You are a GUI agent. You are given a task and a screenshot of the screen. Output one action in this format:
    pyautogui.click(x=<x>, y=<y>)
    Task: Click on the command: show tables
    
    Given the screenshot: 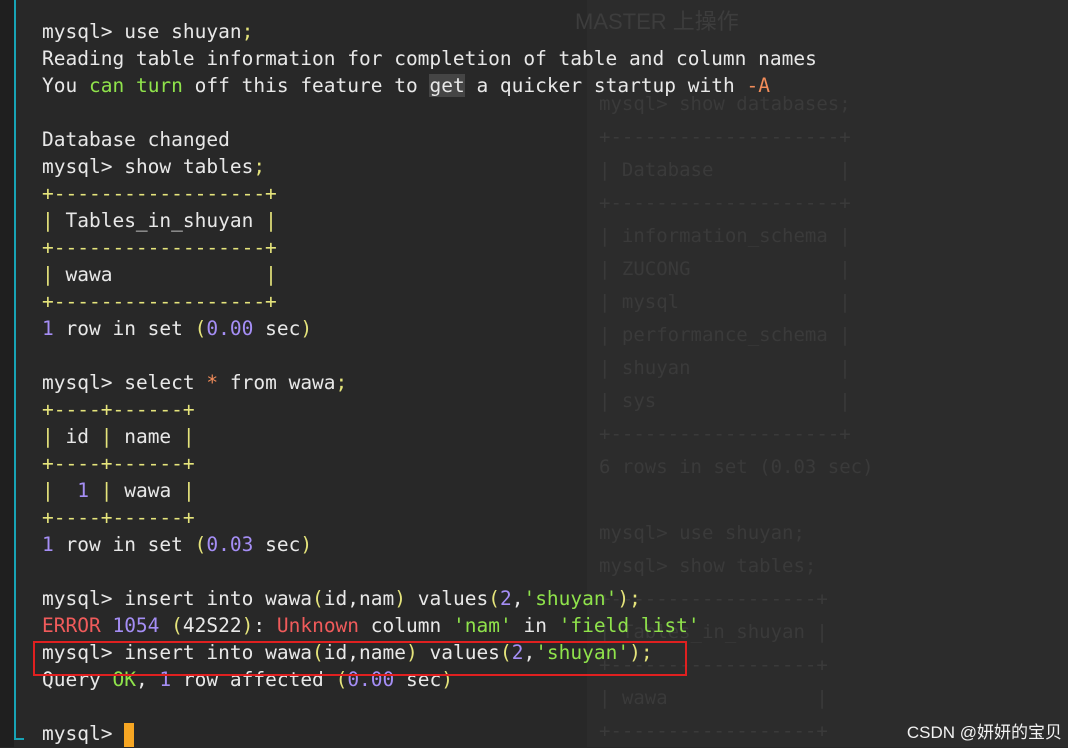 What is the action you would take?
    pyautogui.click(x=189, y=166)
    